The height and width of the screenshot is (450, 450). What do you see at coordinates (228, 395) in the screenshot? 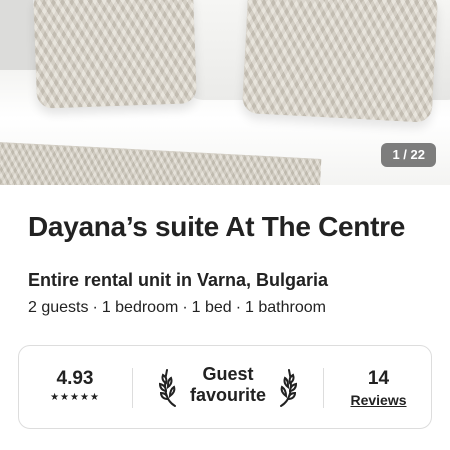
I see `guest-favourite-line2: favourite` at bounding box center [228, 395].